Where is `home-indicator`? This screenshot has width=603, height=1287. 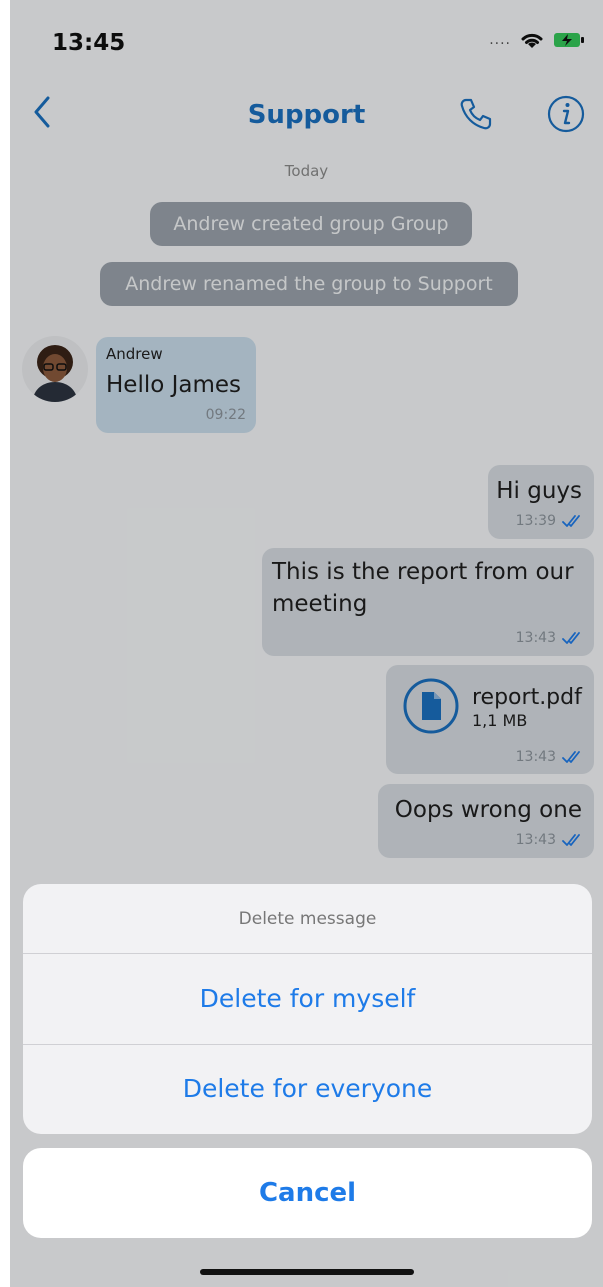
home-indicator is located at coordinates (307, 1272).